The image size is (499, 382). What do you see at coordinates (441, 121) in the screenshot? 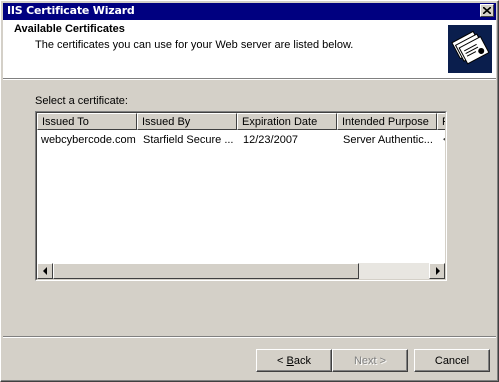
I see `column-header-friendly-name: F` at bounding box center [441, 121].